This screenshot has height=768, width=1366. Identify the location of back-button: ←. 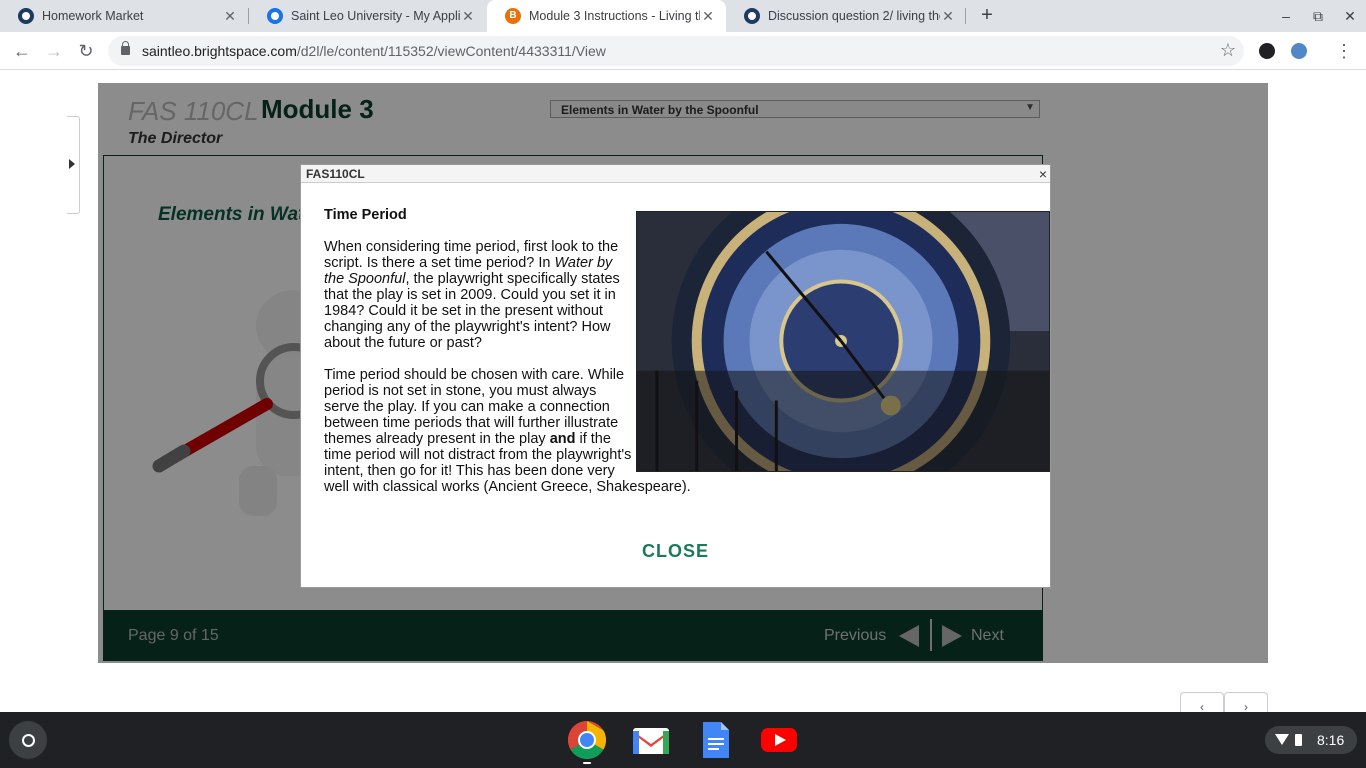
(22, 51).